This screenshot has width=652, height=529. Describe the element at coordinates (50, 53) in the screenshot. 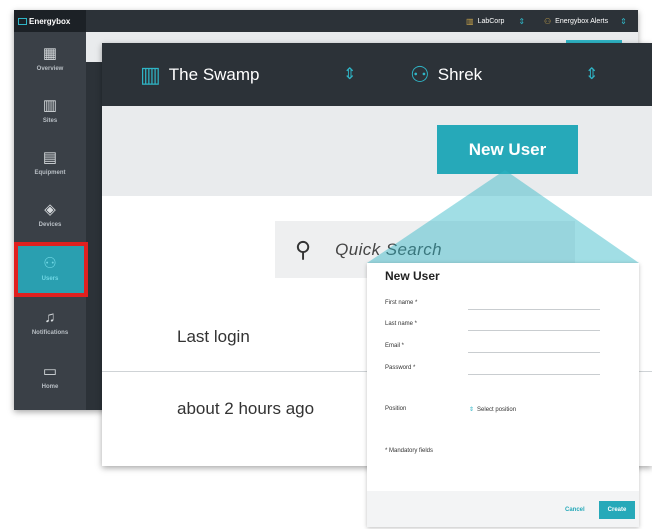

I see `grid-icon: ▦` at that location.